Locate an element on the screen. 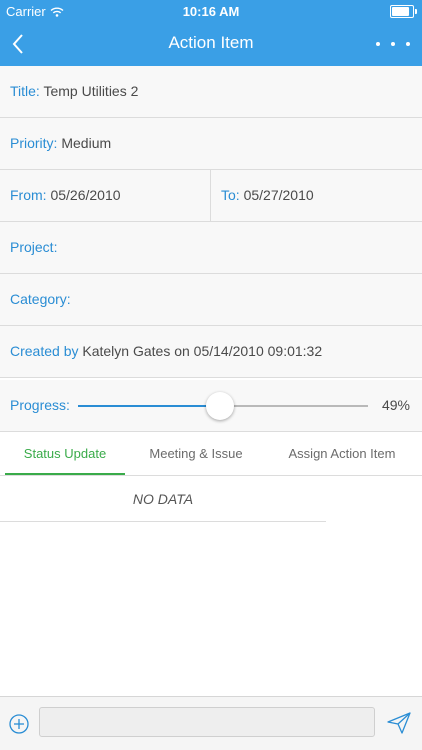 The height and width of the screenshot is (750, 422). send-icon is located at coordinates (399, 723).